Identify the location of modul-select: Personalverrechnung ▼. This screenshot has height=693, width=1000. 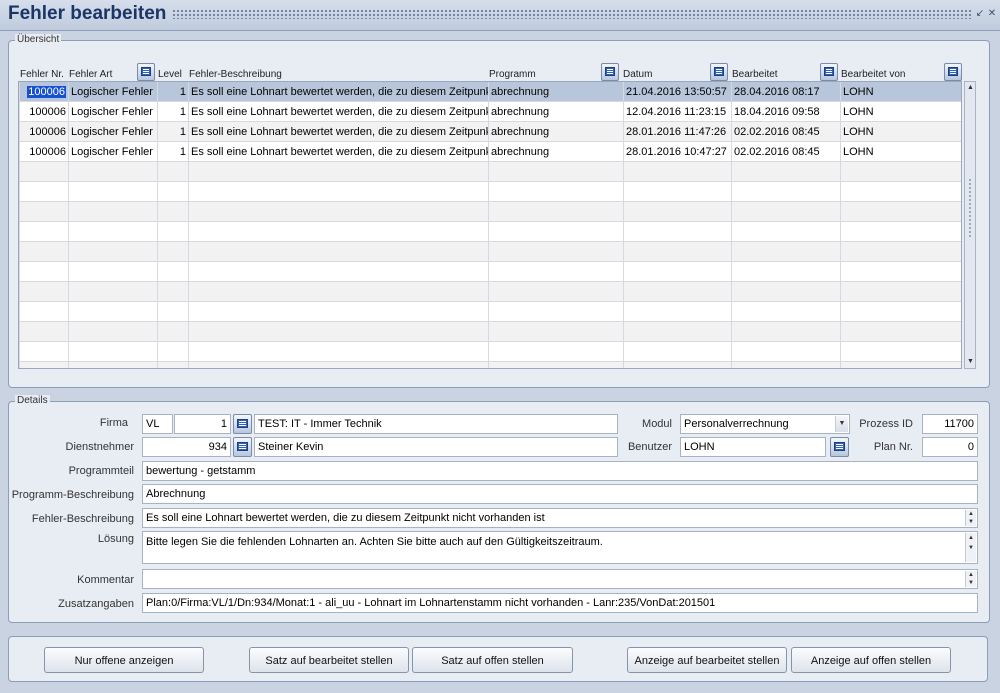
(765, 424).